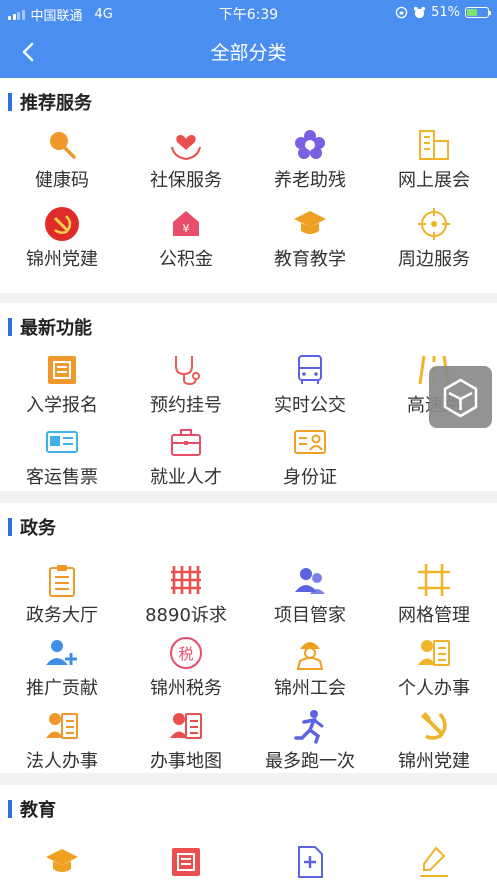 The image size is (497, 883). Describe the element at coordinates (434, 162) in the screenshot. I see `service-item: 网上展会` at that location.